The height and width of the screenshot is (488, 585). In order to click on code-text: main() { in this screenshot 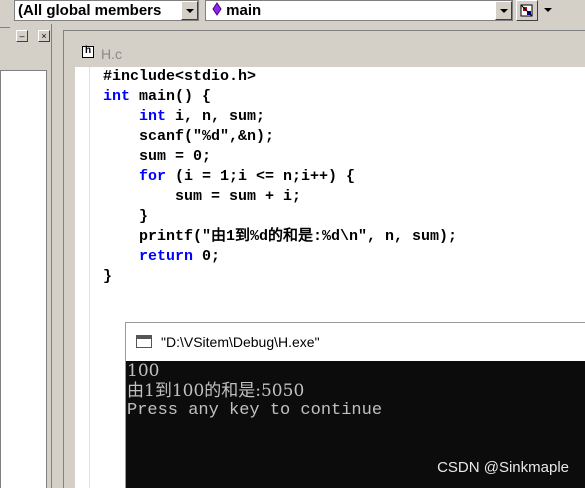, I will do `click(171, 96)`.